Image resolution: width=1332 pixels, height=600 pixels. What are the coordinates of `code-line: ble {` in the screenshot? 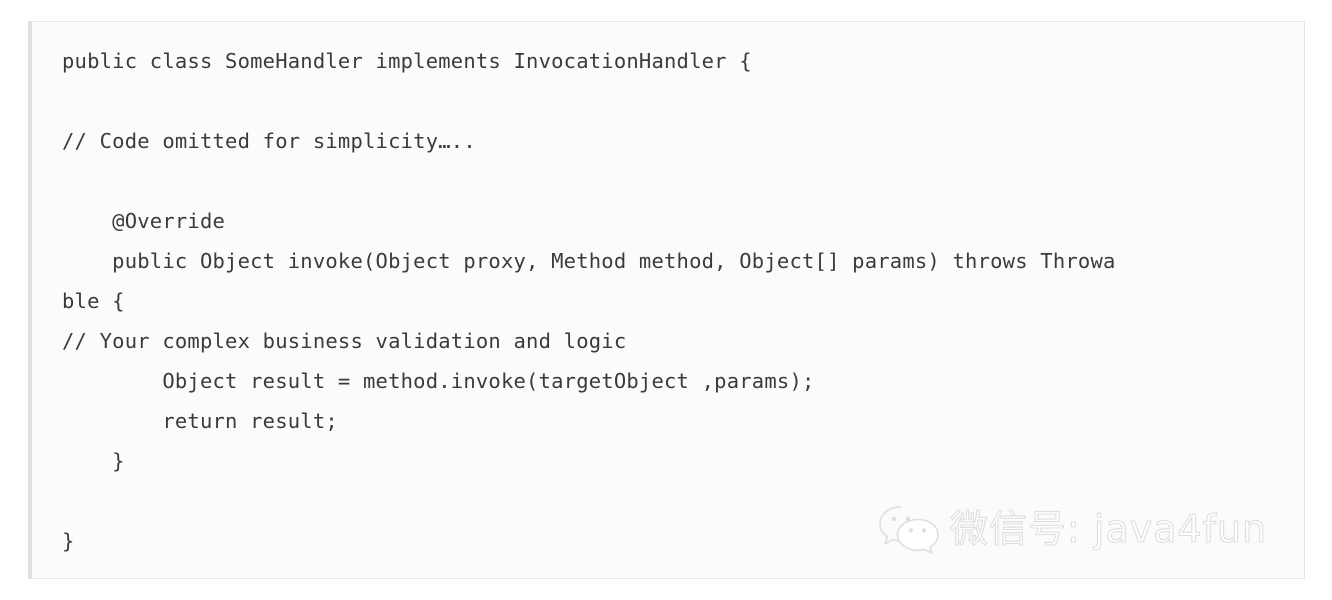 It's located at (93, 301).